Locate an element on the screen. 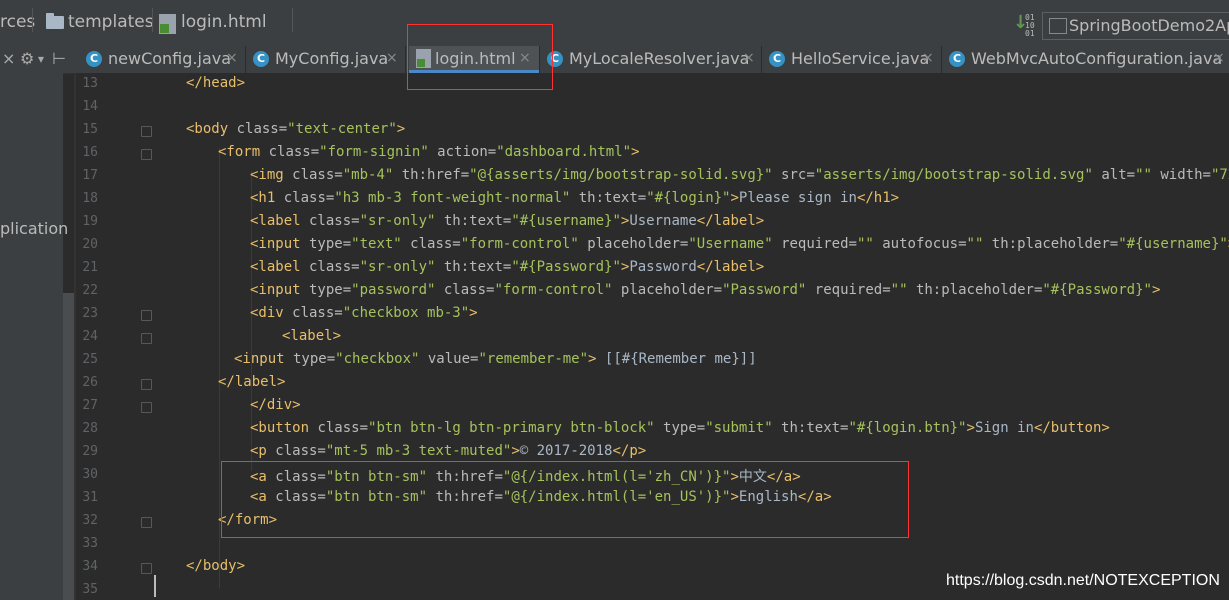 Image resolution: width=1229 pixels, height=600 pixels. line-number: 26 is located at coordinates (90, 382).